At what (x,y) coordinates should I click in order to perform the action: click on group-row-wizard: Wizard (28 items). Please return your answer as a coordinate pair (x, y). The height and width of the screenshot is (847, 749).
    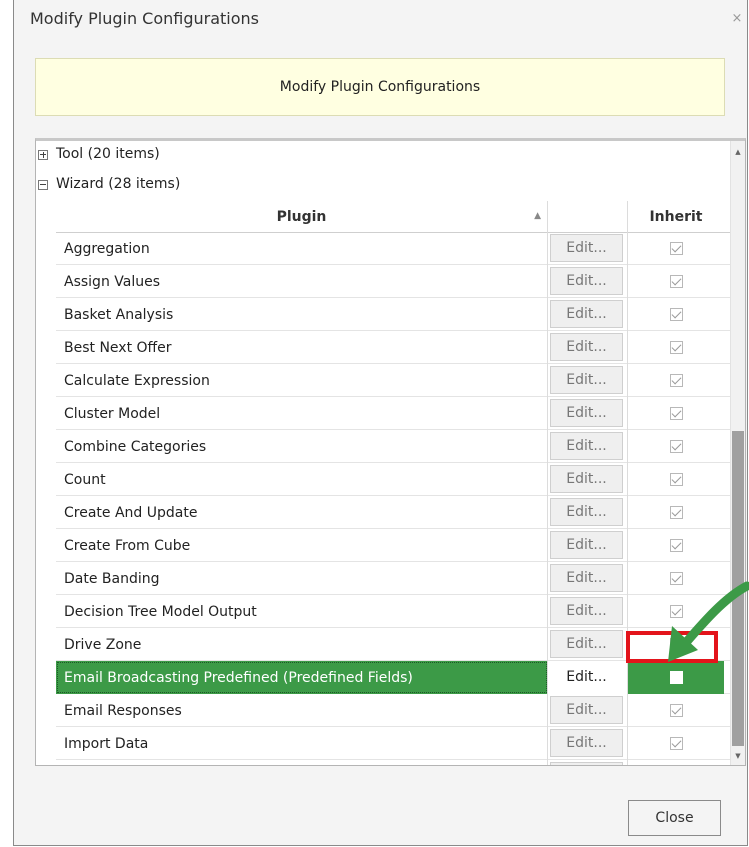
    Looking at the image, I should click on (376, 186).